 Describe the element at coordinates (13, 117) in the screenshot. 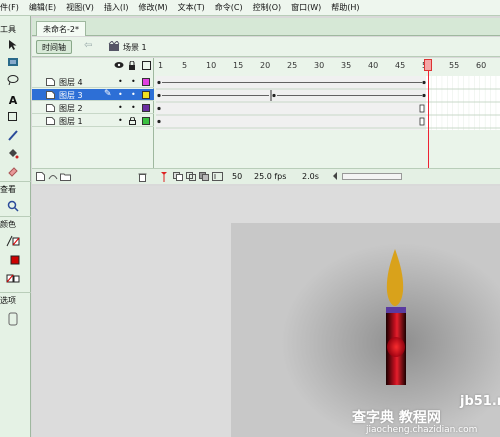

I see `rectangle-tool-icon` at that location.